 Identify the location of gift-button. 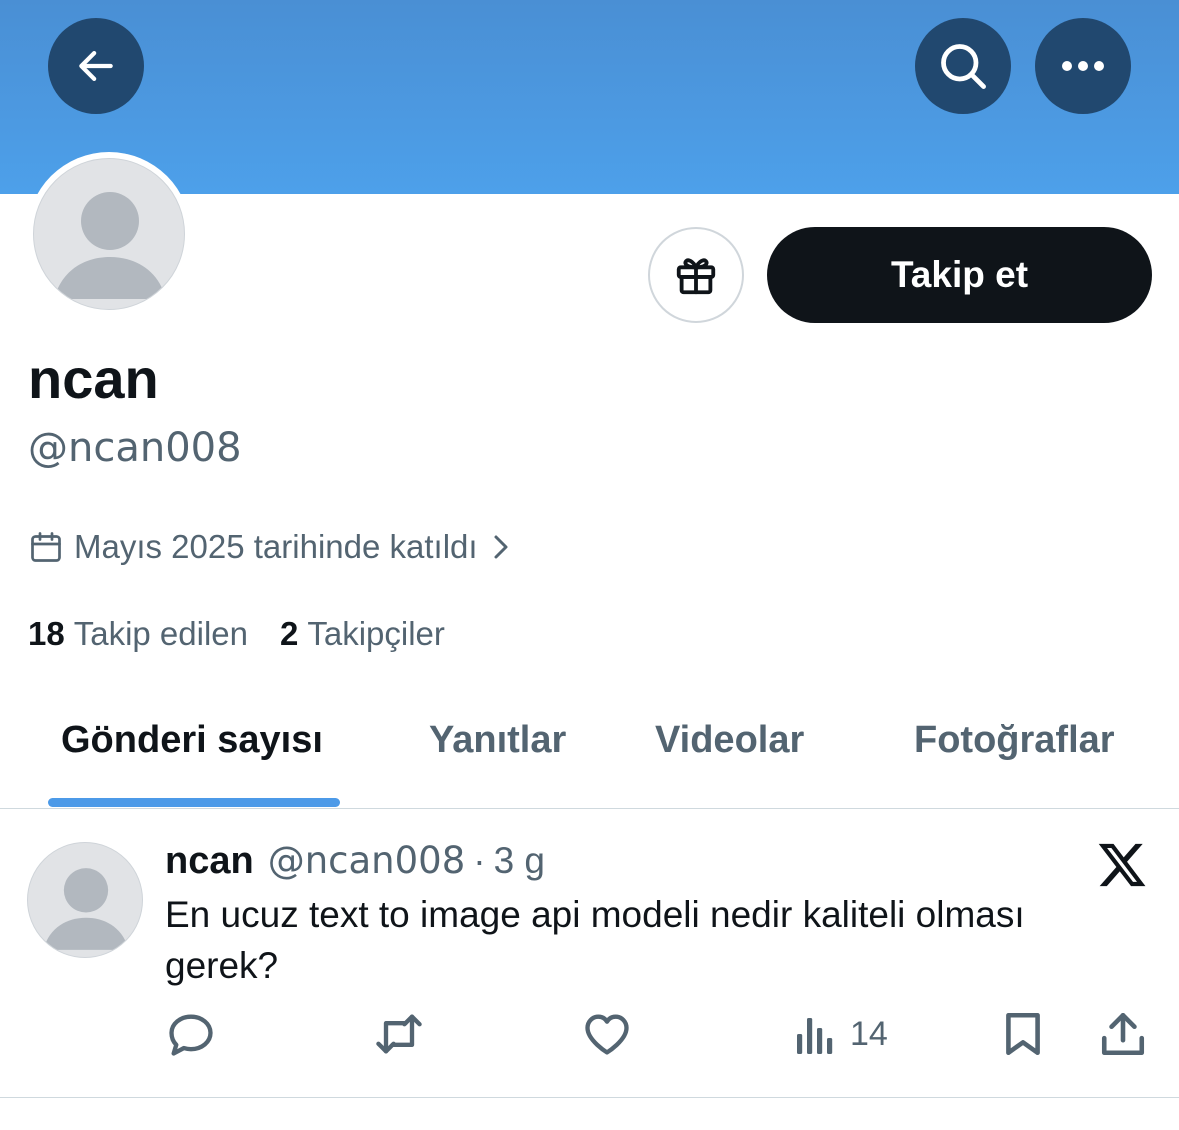
(696, 275).